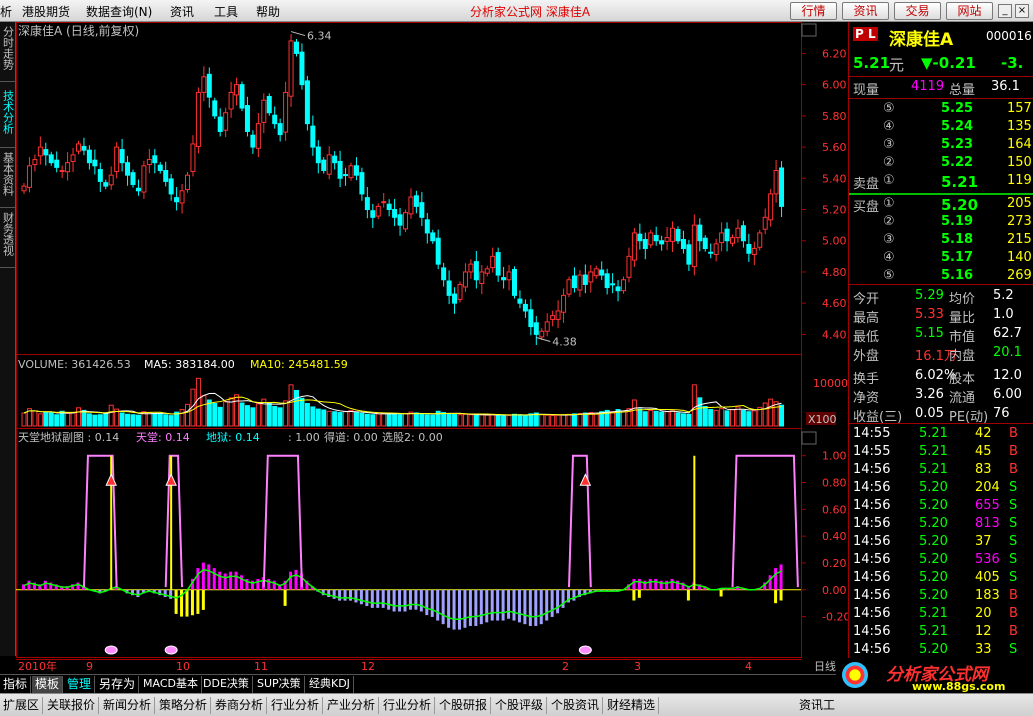 The width and height of the screenshot is (1033, 716). I want to click on price-tick-label: 5.60, so click(834, 147).